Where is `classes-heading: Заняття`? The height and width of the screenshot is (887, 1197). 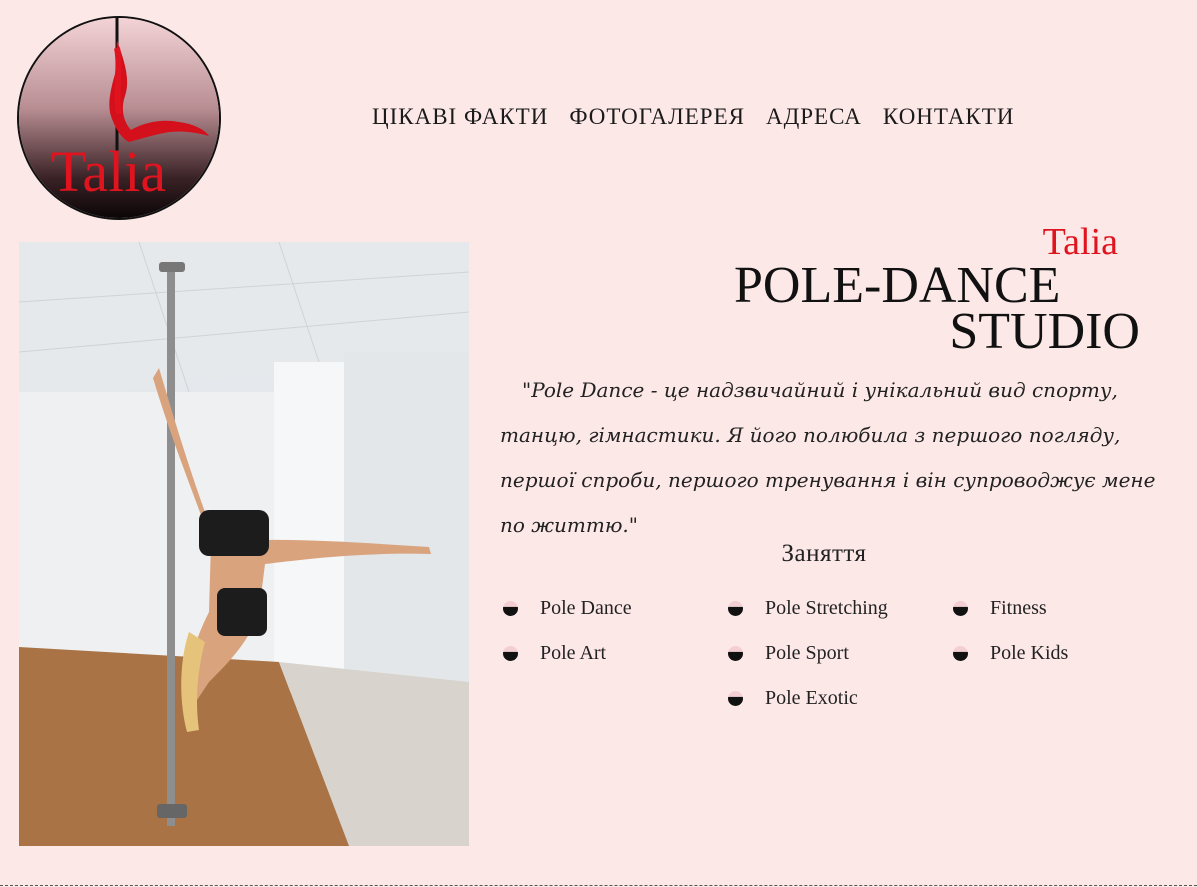 classes-heading: Заняття is located at coordinates (824, 553).